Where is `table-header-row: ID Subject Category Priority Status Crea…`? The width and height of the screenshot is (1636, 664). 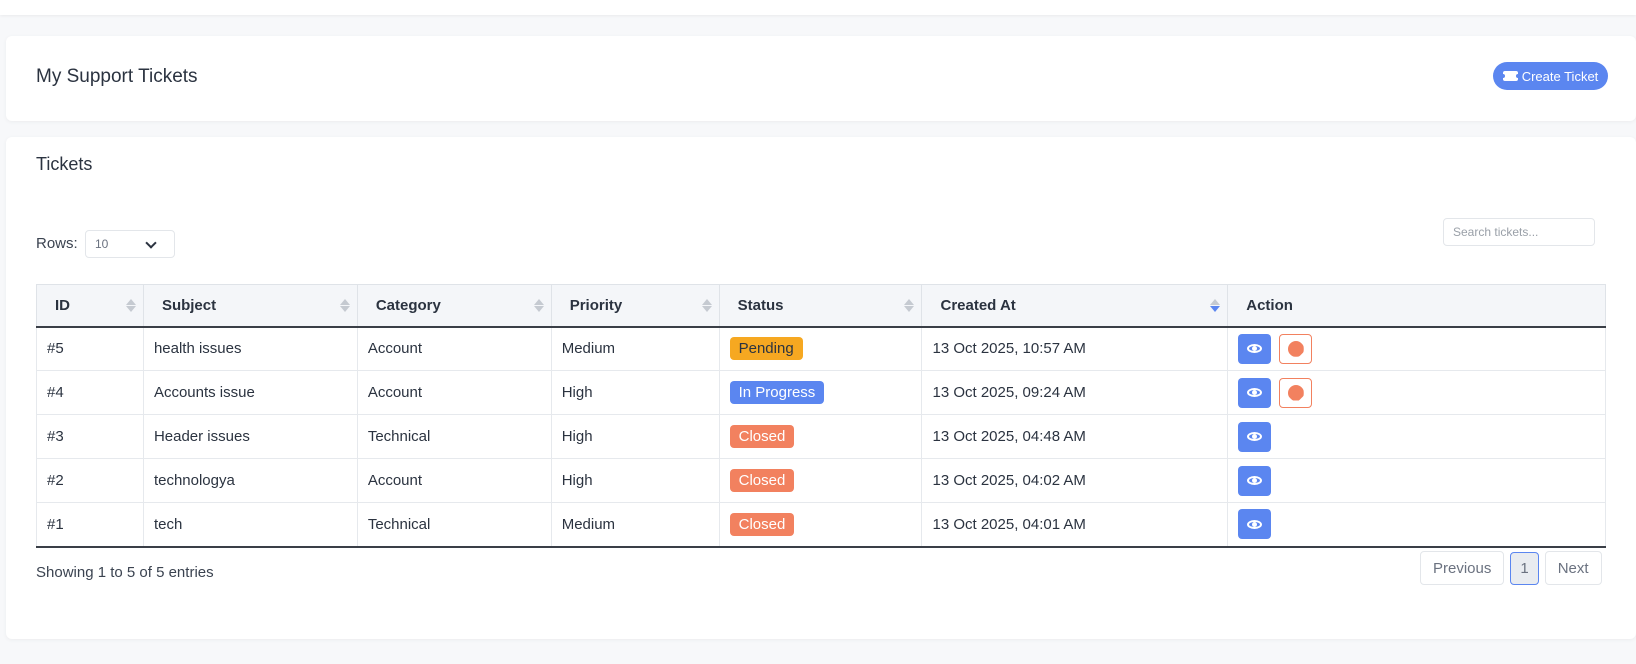 table-header-row: ID Subject Category Priority Status Crea… is located at coordinates (821, 306).